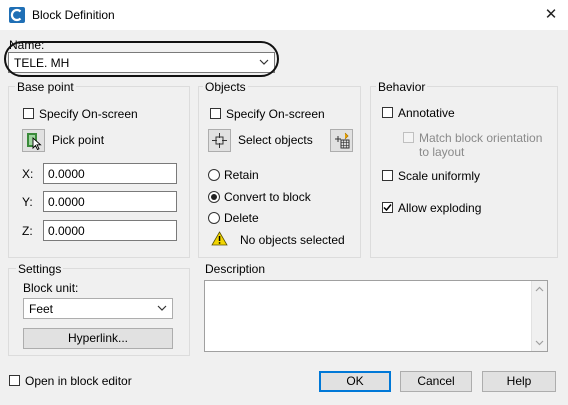 The image size is (568, 405). Describe the element at coordinates (45, 87) in the screenshot. I see `base-point-group-label: Base point` at that location.